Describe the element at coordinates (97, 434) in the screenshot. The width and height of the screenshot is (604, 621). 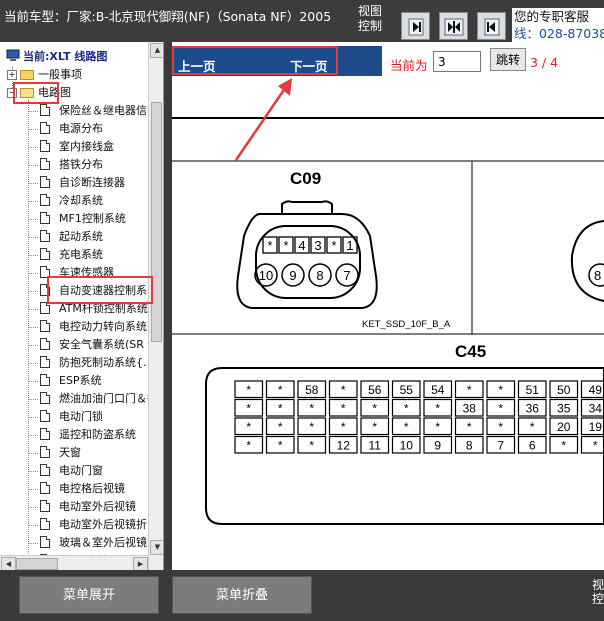
I see `tree-item-label: 遥控和防盗系统` at that location.